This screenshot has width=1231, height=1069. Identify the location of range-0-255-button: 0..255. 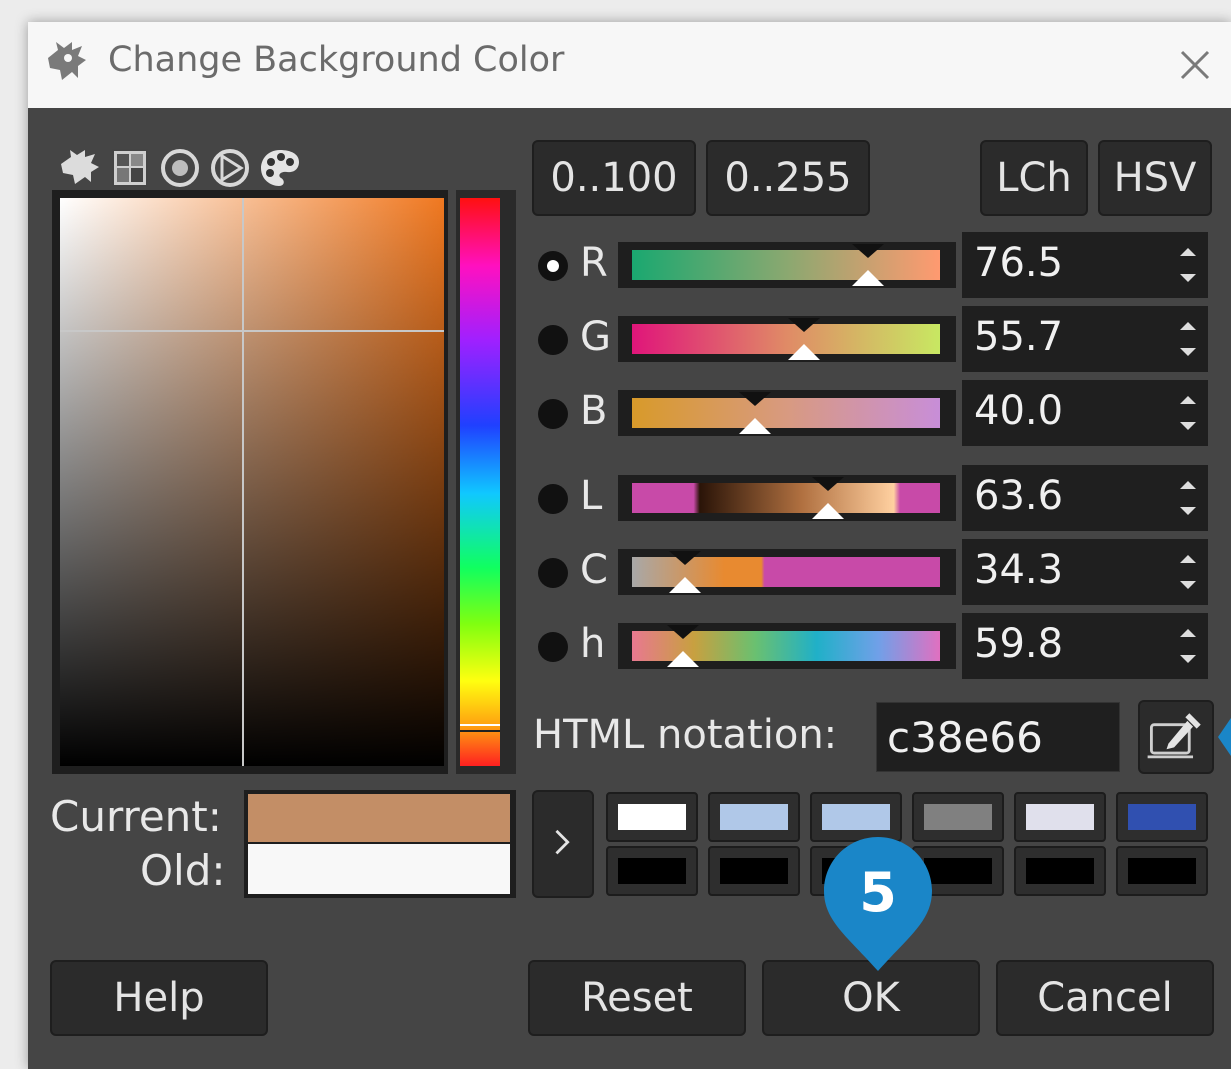
(788, 178).